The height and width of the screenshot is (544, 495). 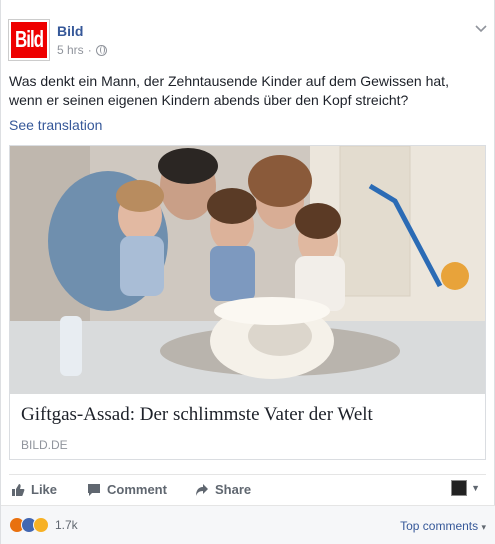 What do you see at coordinates (41, 525) in the screenshot?
I see `sad-reaction-icon` at bounding box center [41, 525].